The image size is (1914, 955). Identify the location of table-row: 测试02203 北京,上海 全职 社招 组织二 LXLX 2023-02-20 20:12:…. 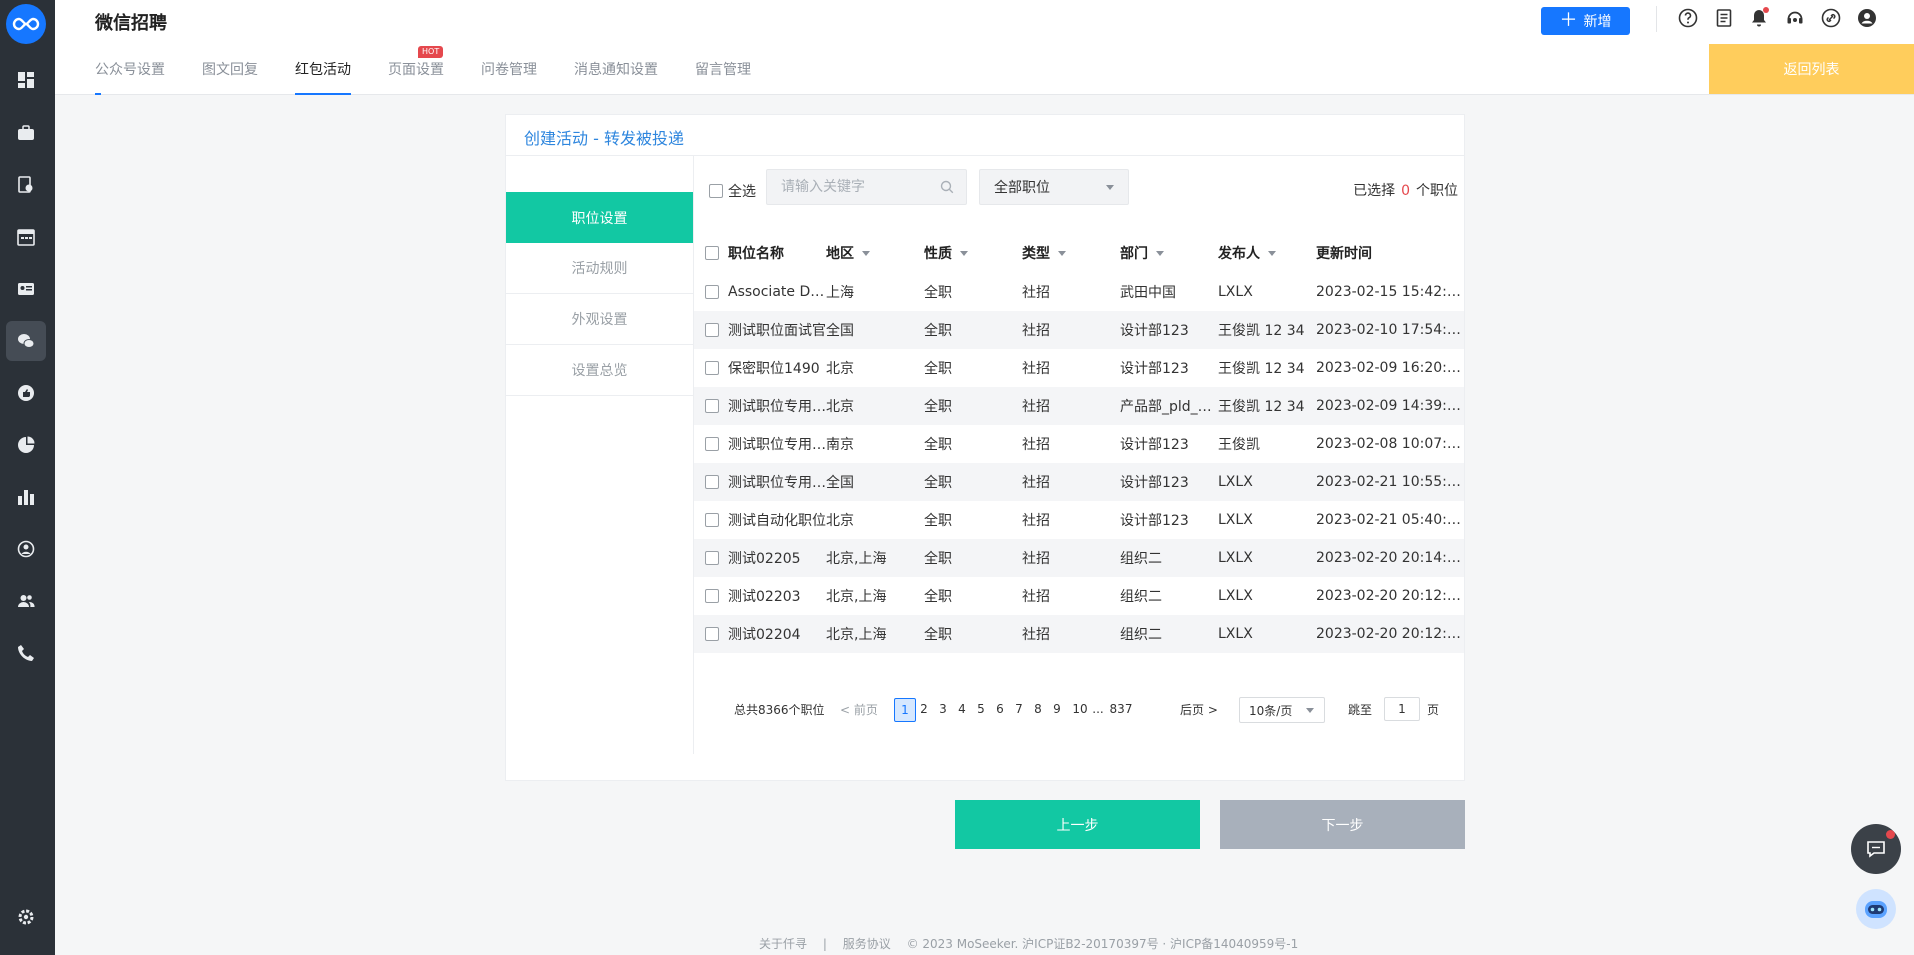
(1079, 596).